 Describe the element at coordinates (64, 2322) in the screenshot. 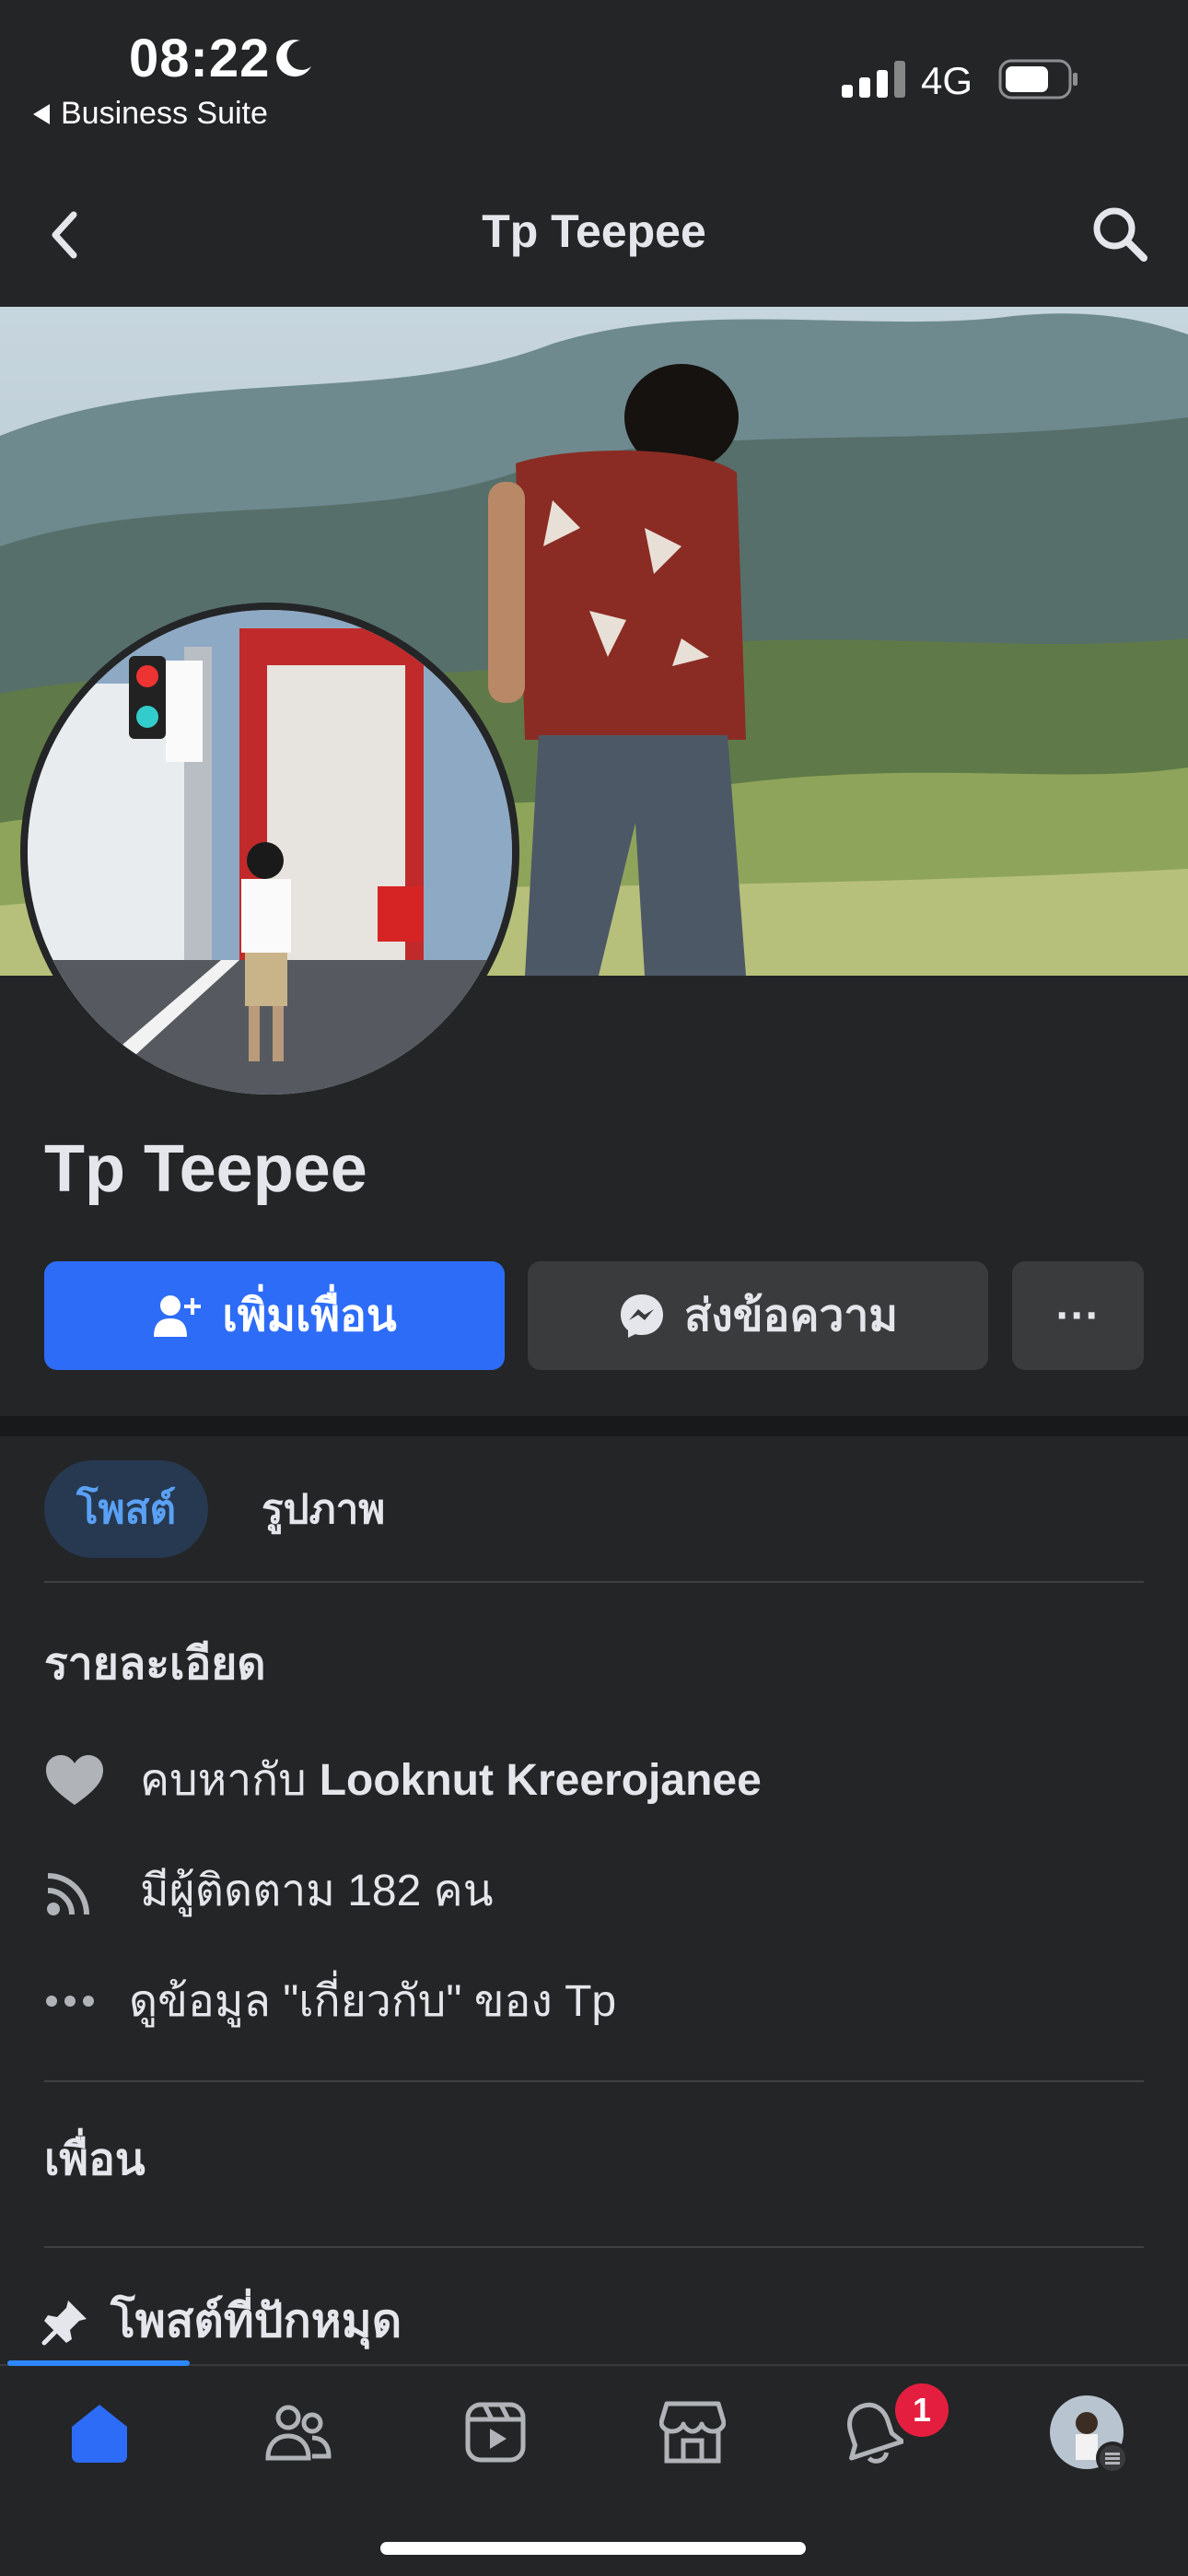

I see `pin-icon` at that location.